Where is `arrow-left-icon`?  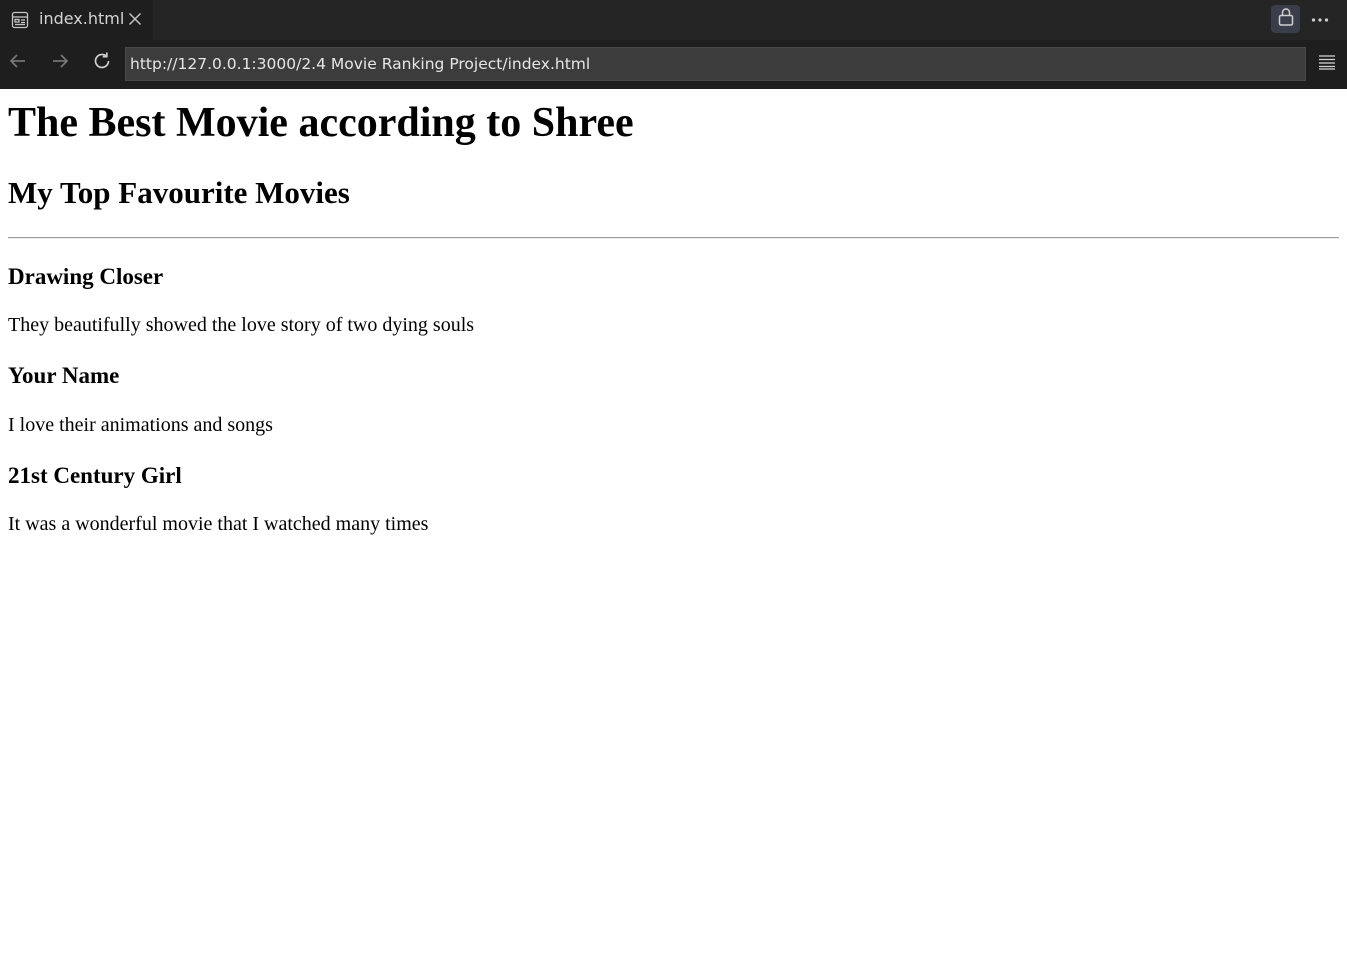 arrow-left-icon is located at coordinates (18, 63).